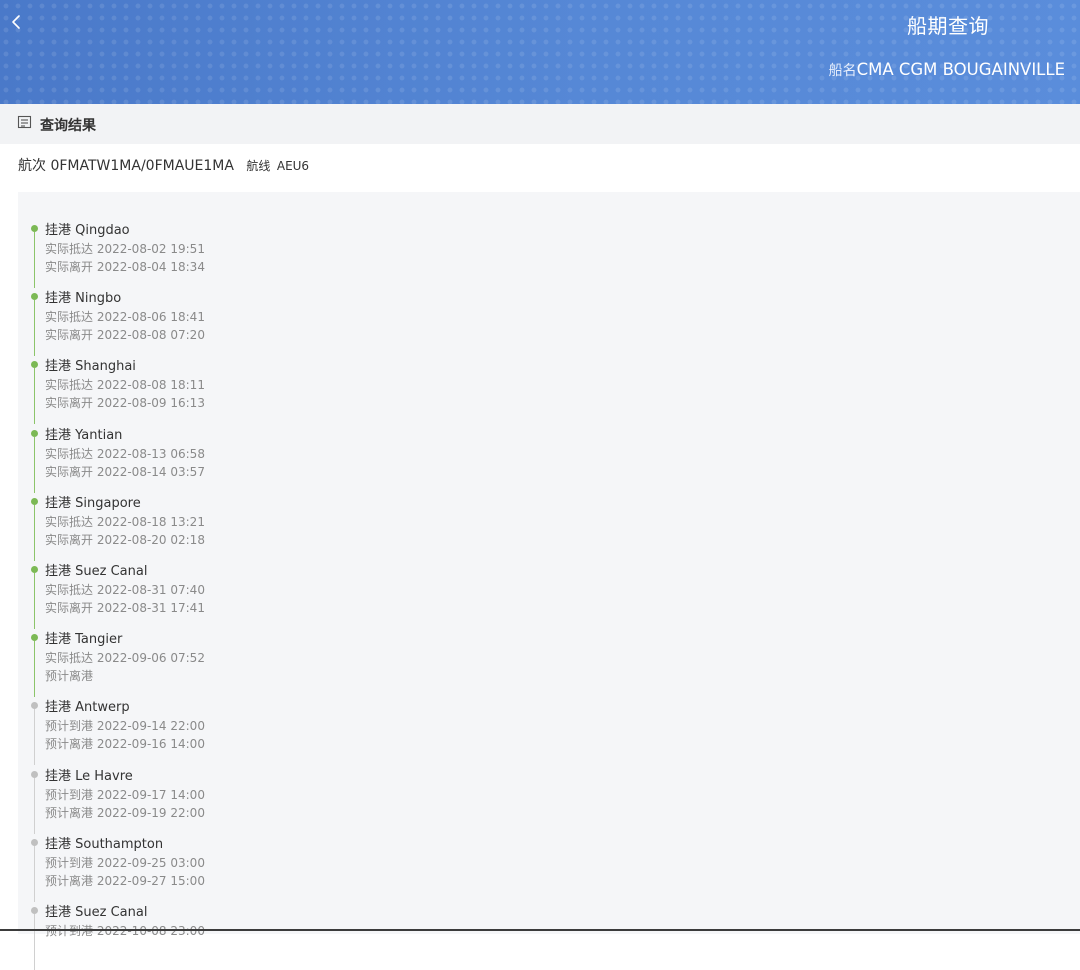  Describe the element at coordinates (125, 880) in the screenshot. I see `departure-time: 预计离港 2022-09-27 15:00` at that location.